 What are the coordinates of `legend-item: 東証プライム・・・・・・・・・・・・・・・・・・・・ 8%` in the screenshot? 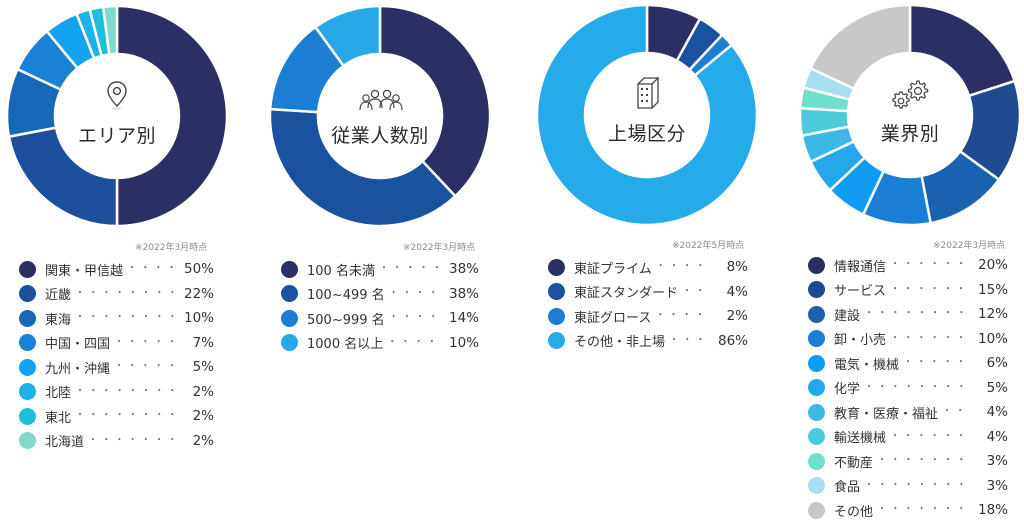 It's located at (648, 267).